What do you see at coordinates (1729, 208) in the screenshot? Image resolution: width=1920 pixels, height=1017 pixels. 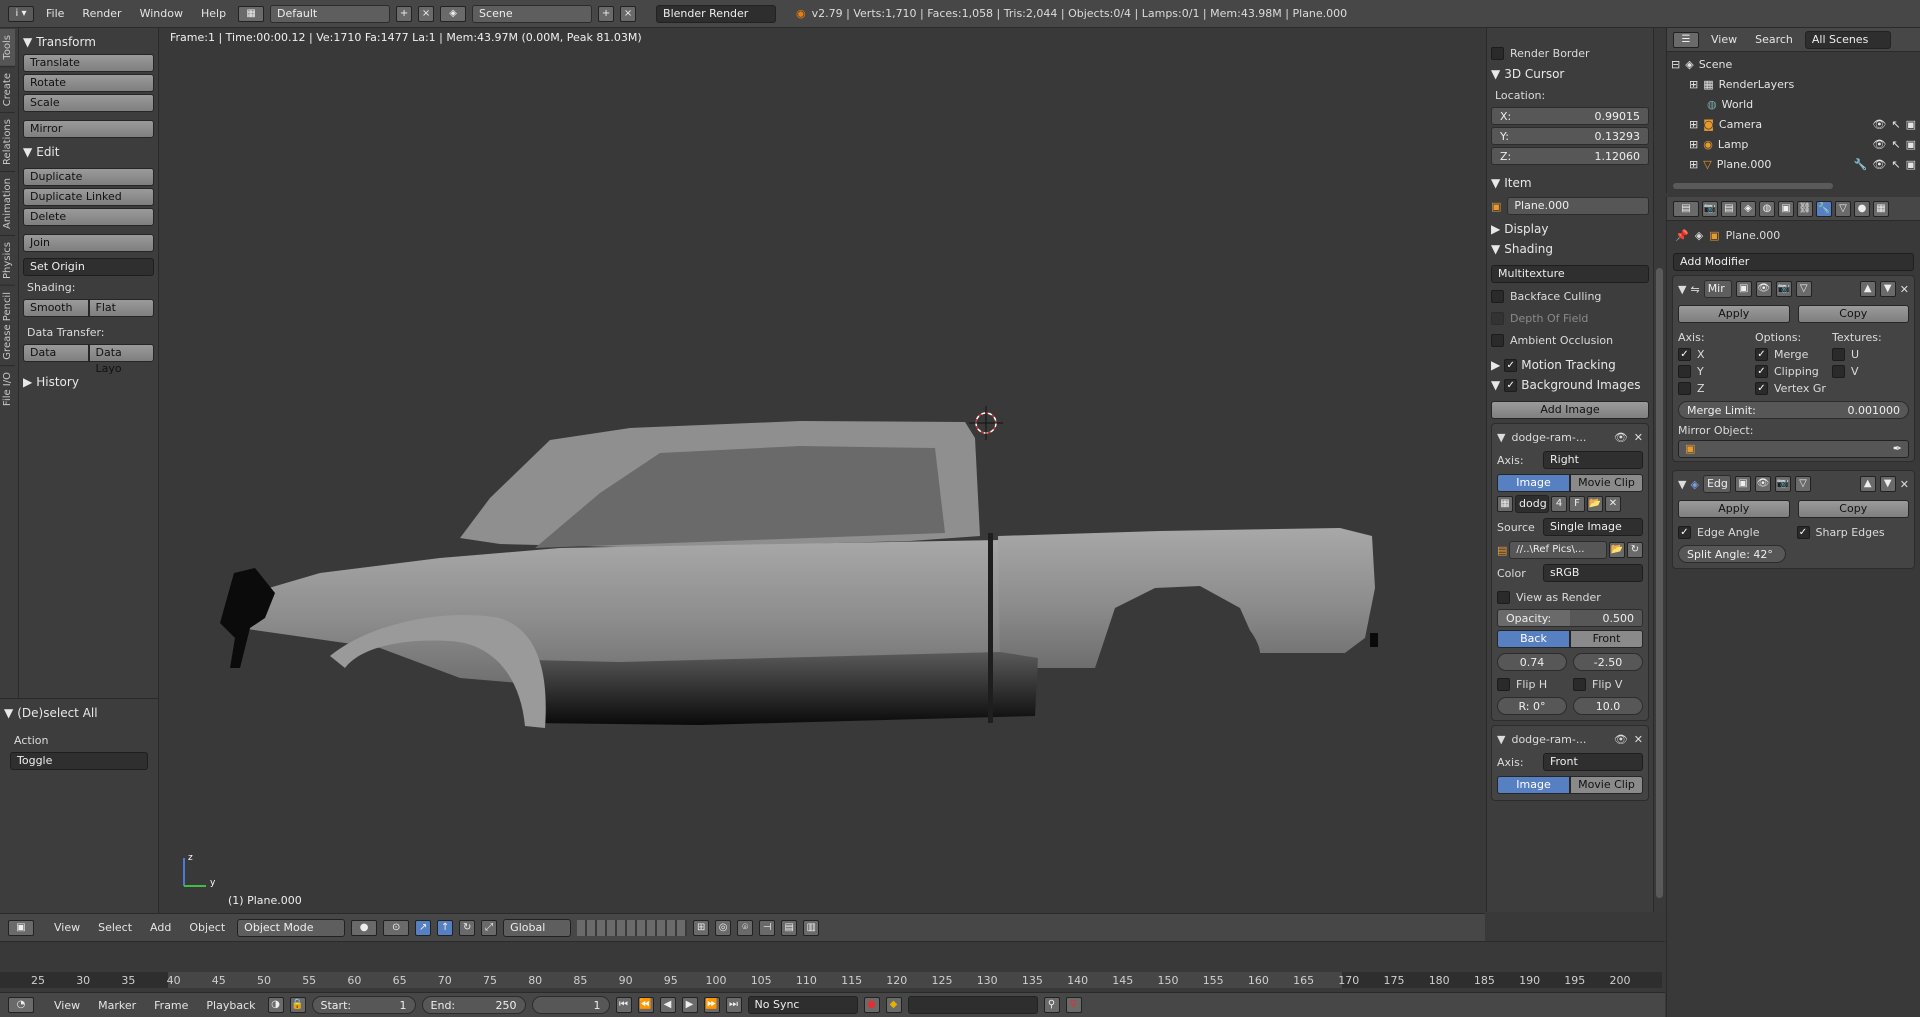 I see `layers-tab-icon: ▤` at bounding box center [1729, 208].